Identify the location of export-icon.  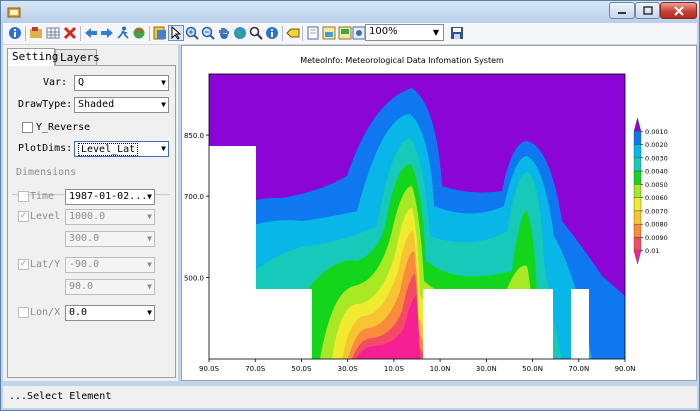
(345, 33).